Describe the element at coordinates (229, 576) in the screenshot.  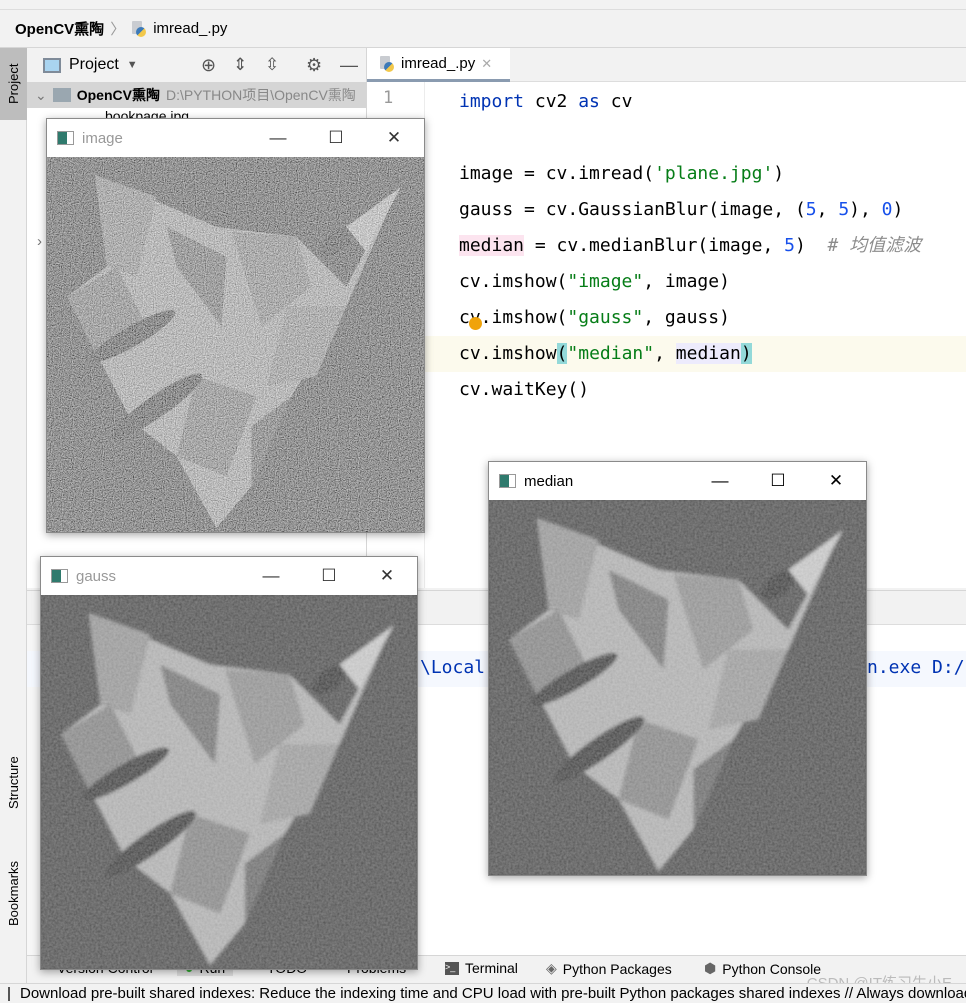
I see `window-titlebar: gauss — ☐ ✕` at that location.